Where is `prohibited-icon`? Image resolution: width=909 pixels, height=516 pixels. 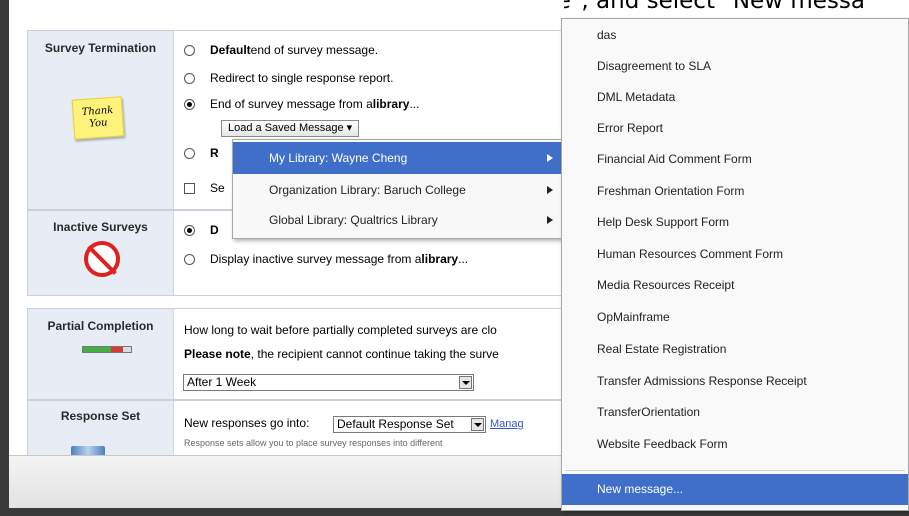 prohibited-icon is located at coordinates (102, 259).